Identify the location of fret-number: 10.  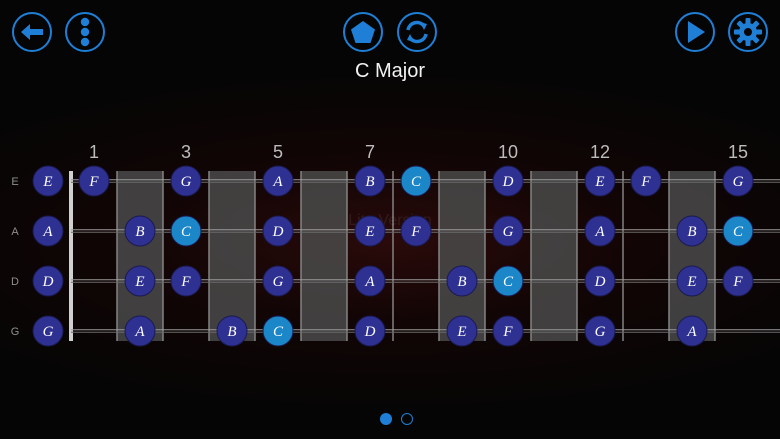
(508, 152).